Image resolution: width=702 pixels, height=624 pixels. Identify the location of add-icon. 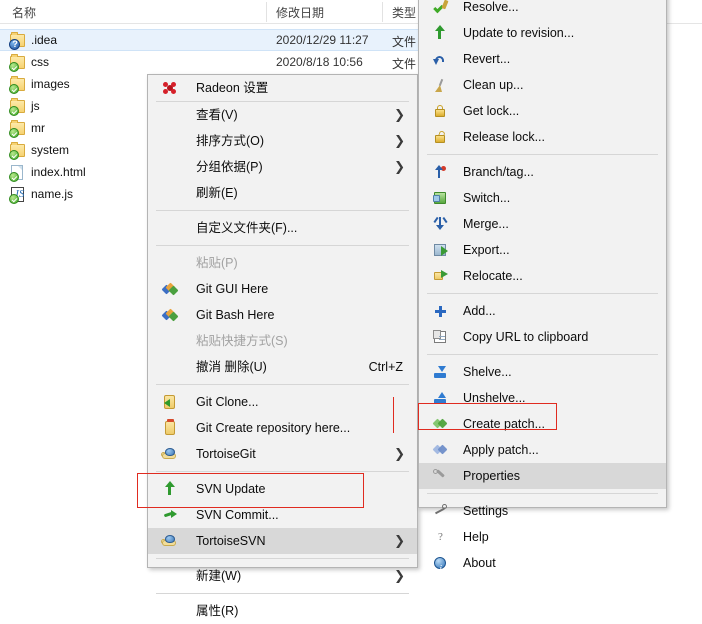
(440, 311).